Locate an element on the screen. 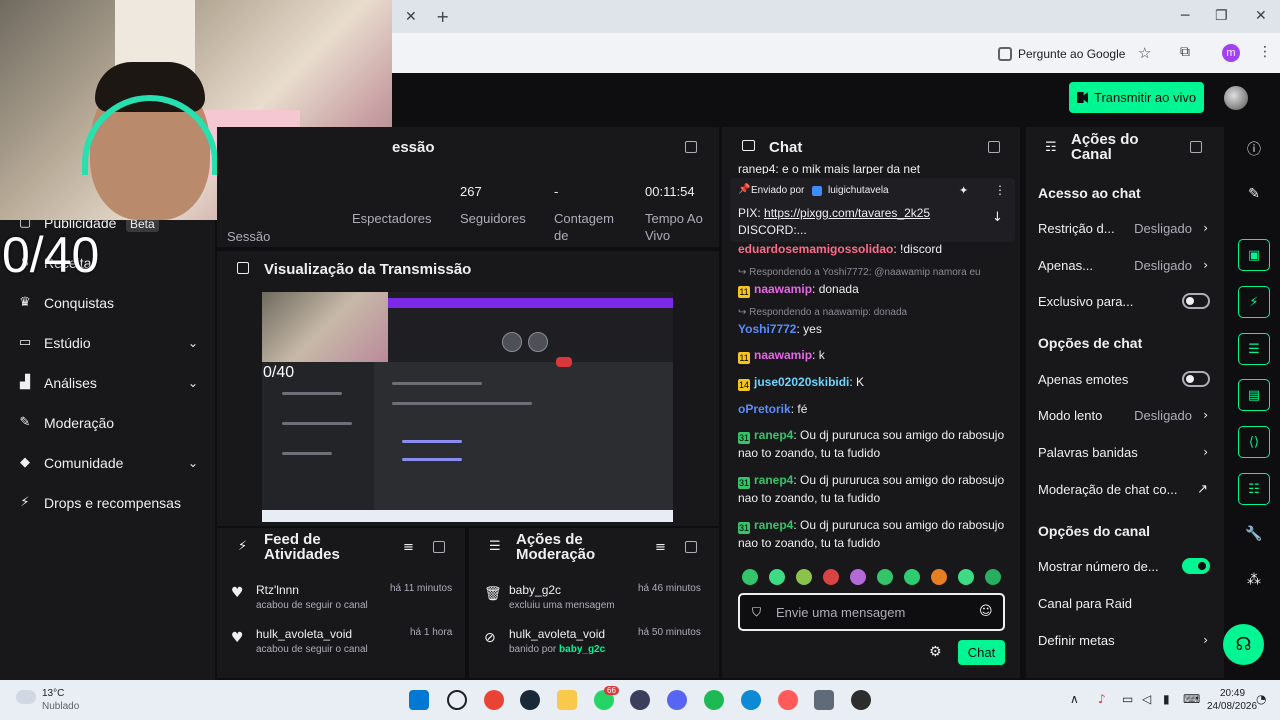 The image size is (1280, 720). emote-picker-icon: ☺ is located at coordinates (986, 611).